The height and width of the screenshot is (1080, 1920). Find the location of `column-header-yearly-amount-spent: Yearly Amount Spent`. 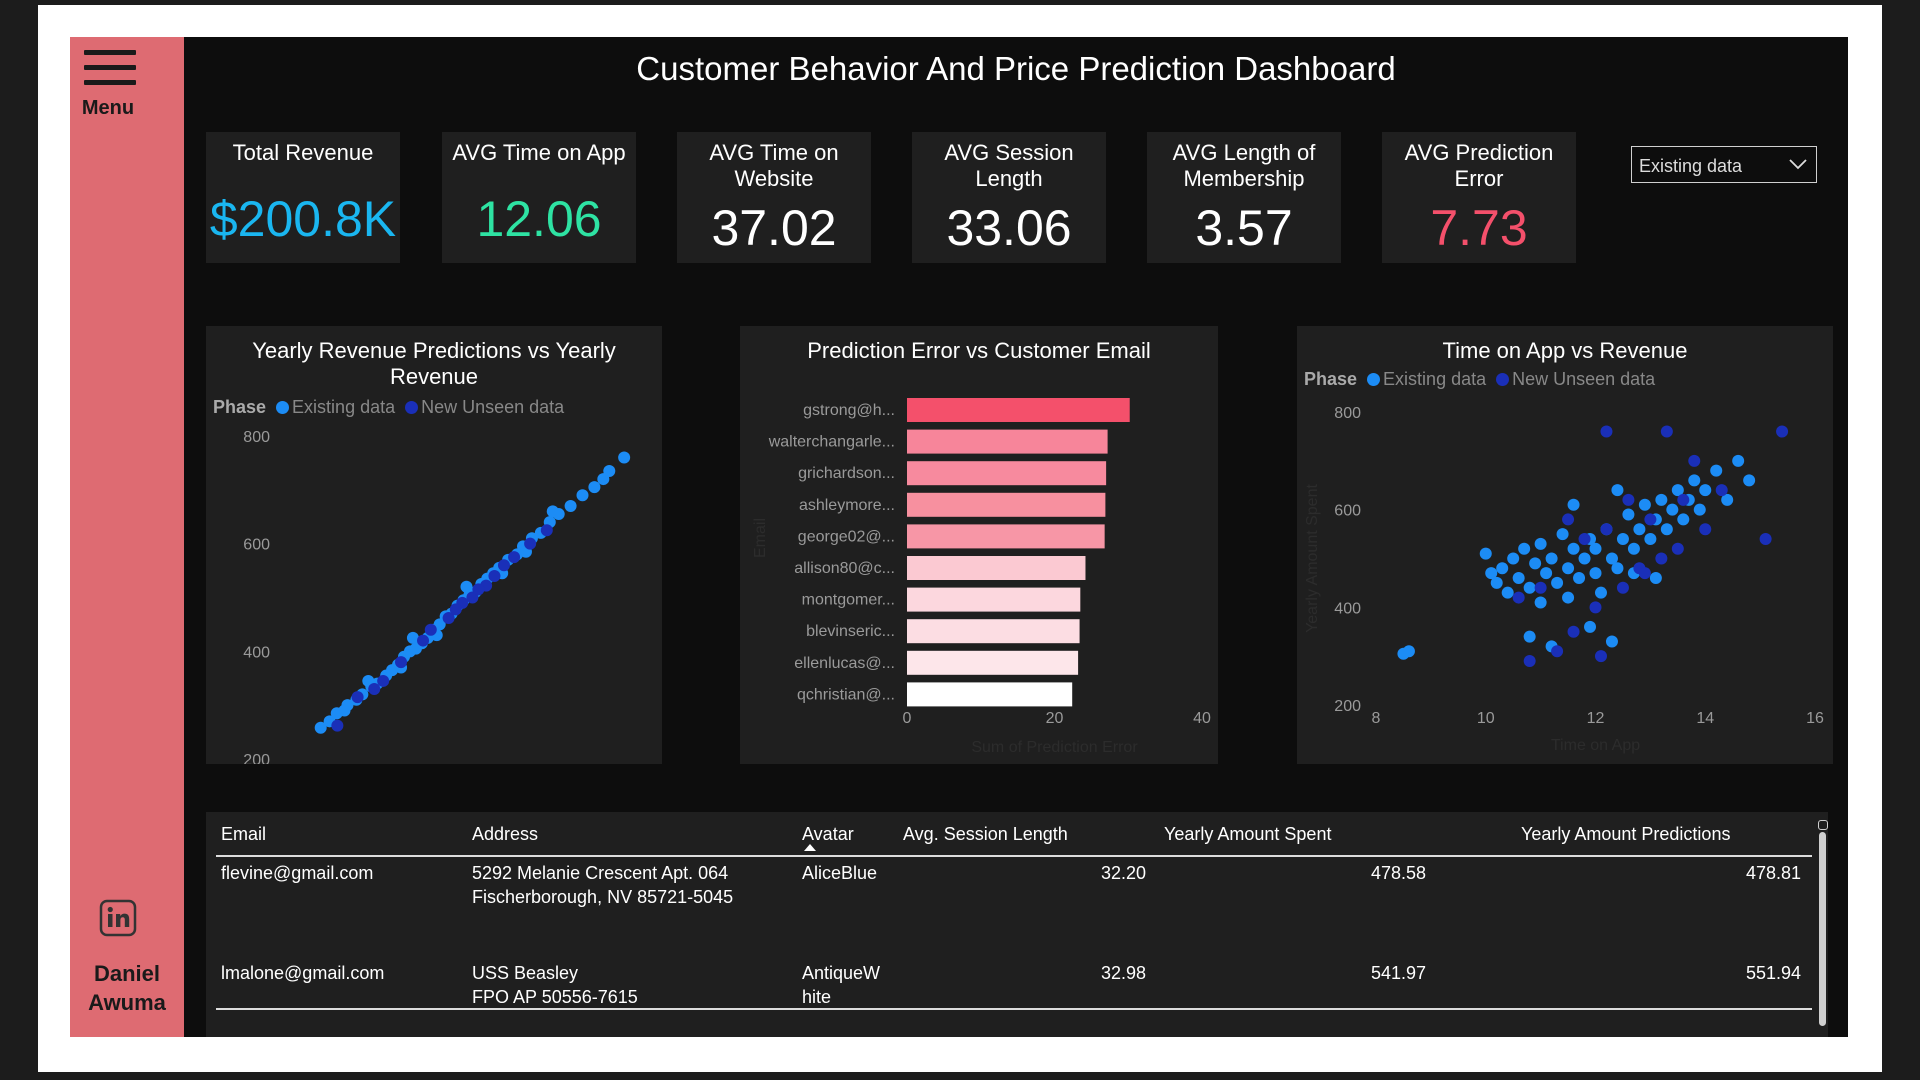

column-header-yearly-amount-spent: Yearly Amount Spent is located at coordinates (1247, 834).